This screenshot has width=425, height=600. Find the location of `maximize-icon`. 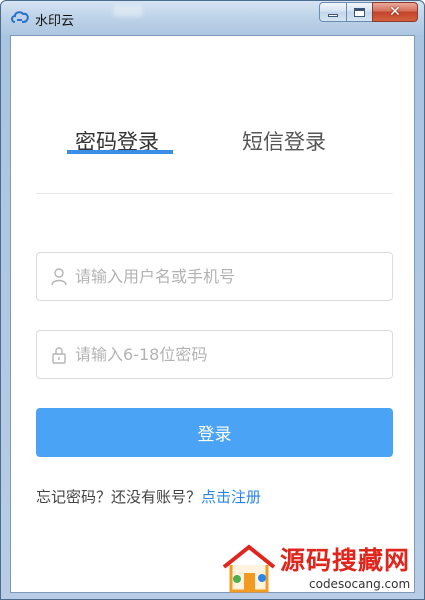

maximize-icon is located at coordinates (359, 12).